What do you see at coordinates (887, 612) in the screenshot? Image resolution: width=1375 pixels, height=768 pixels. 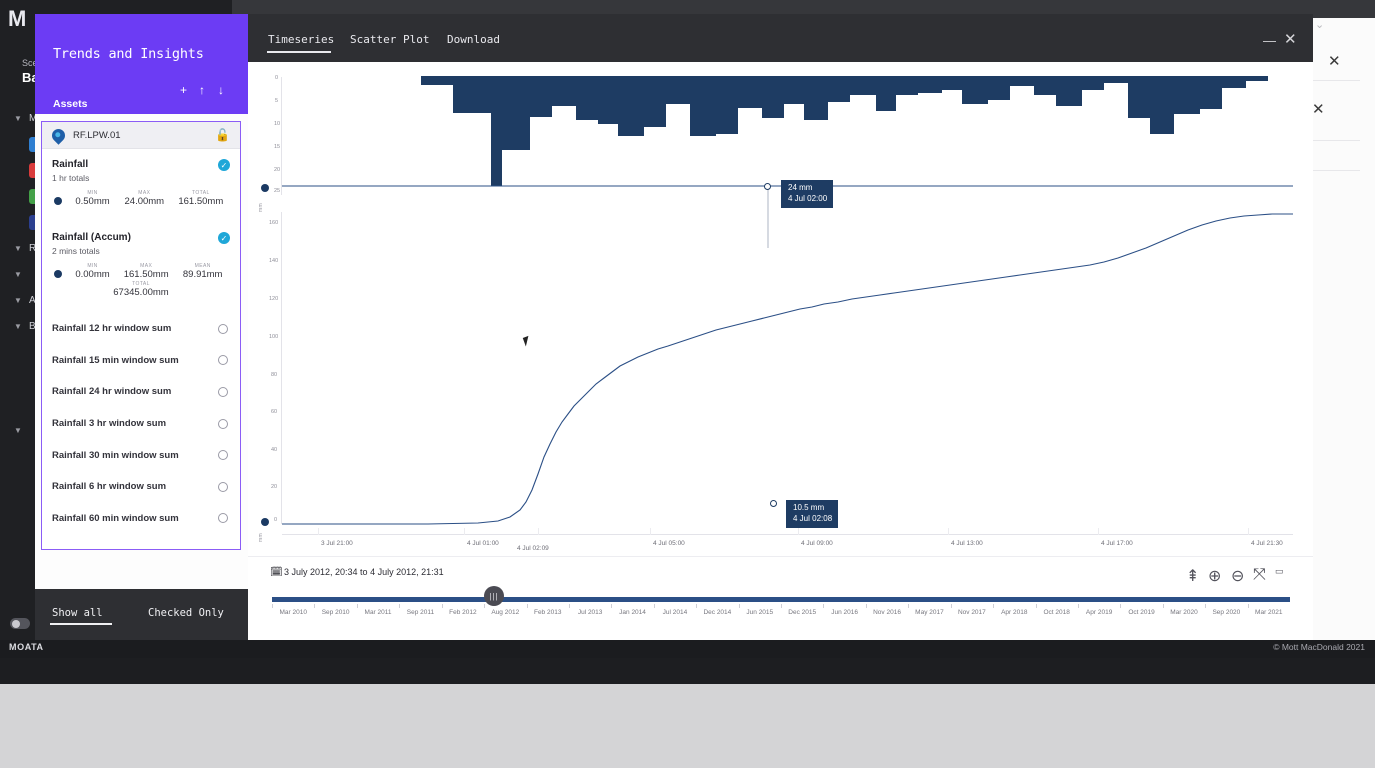 I see `timeline-label: Nov 2016` at bounding box center [887, 612].